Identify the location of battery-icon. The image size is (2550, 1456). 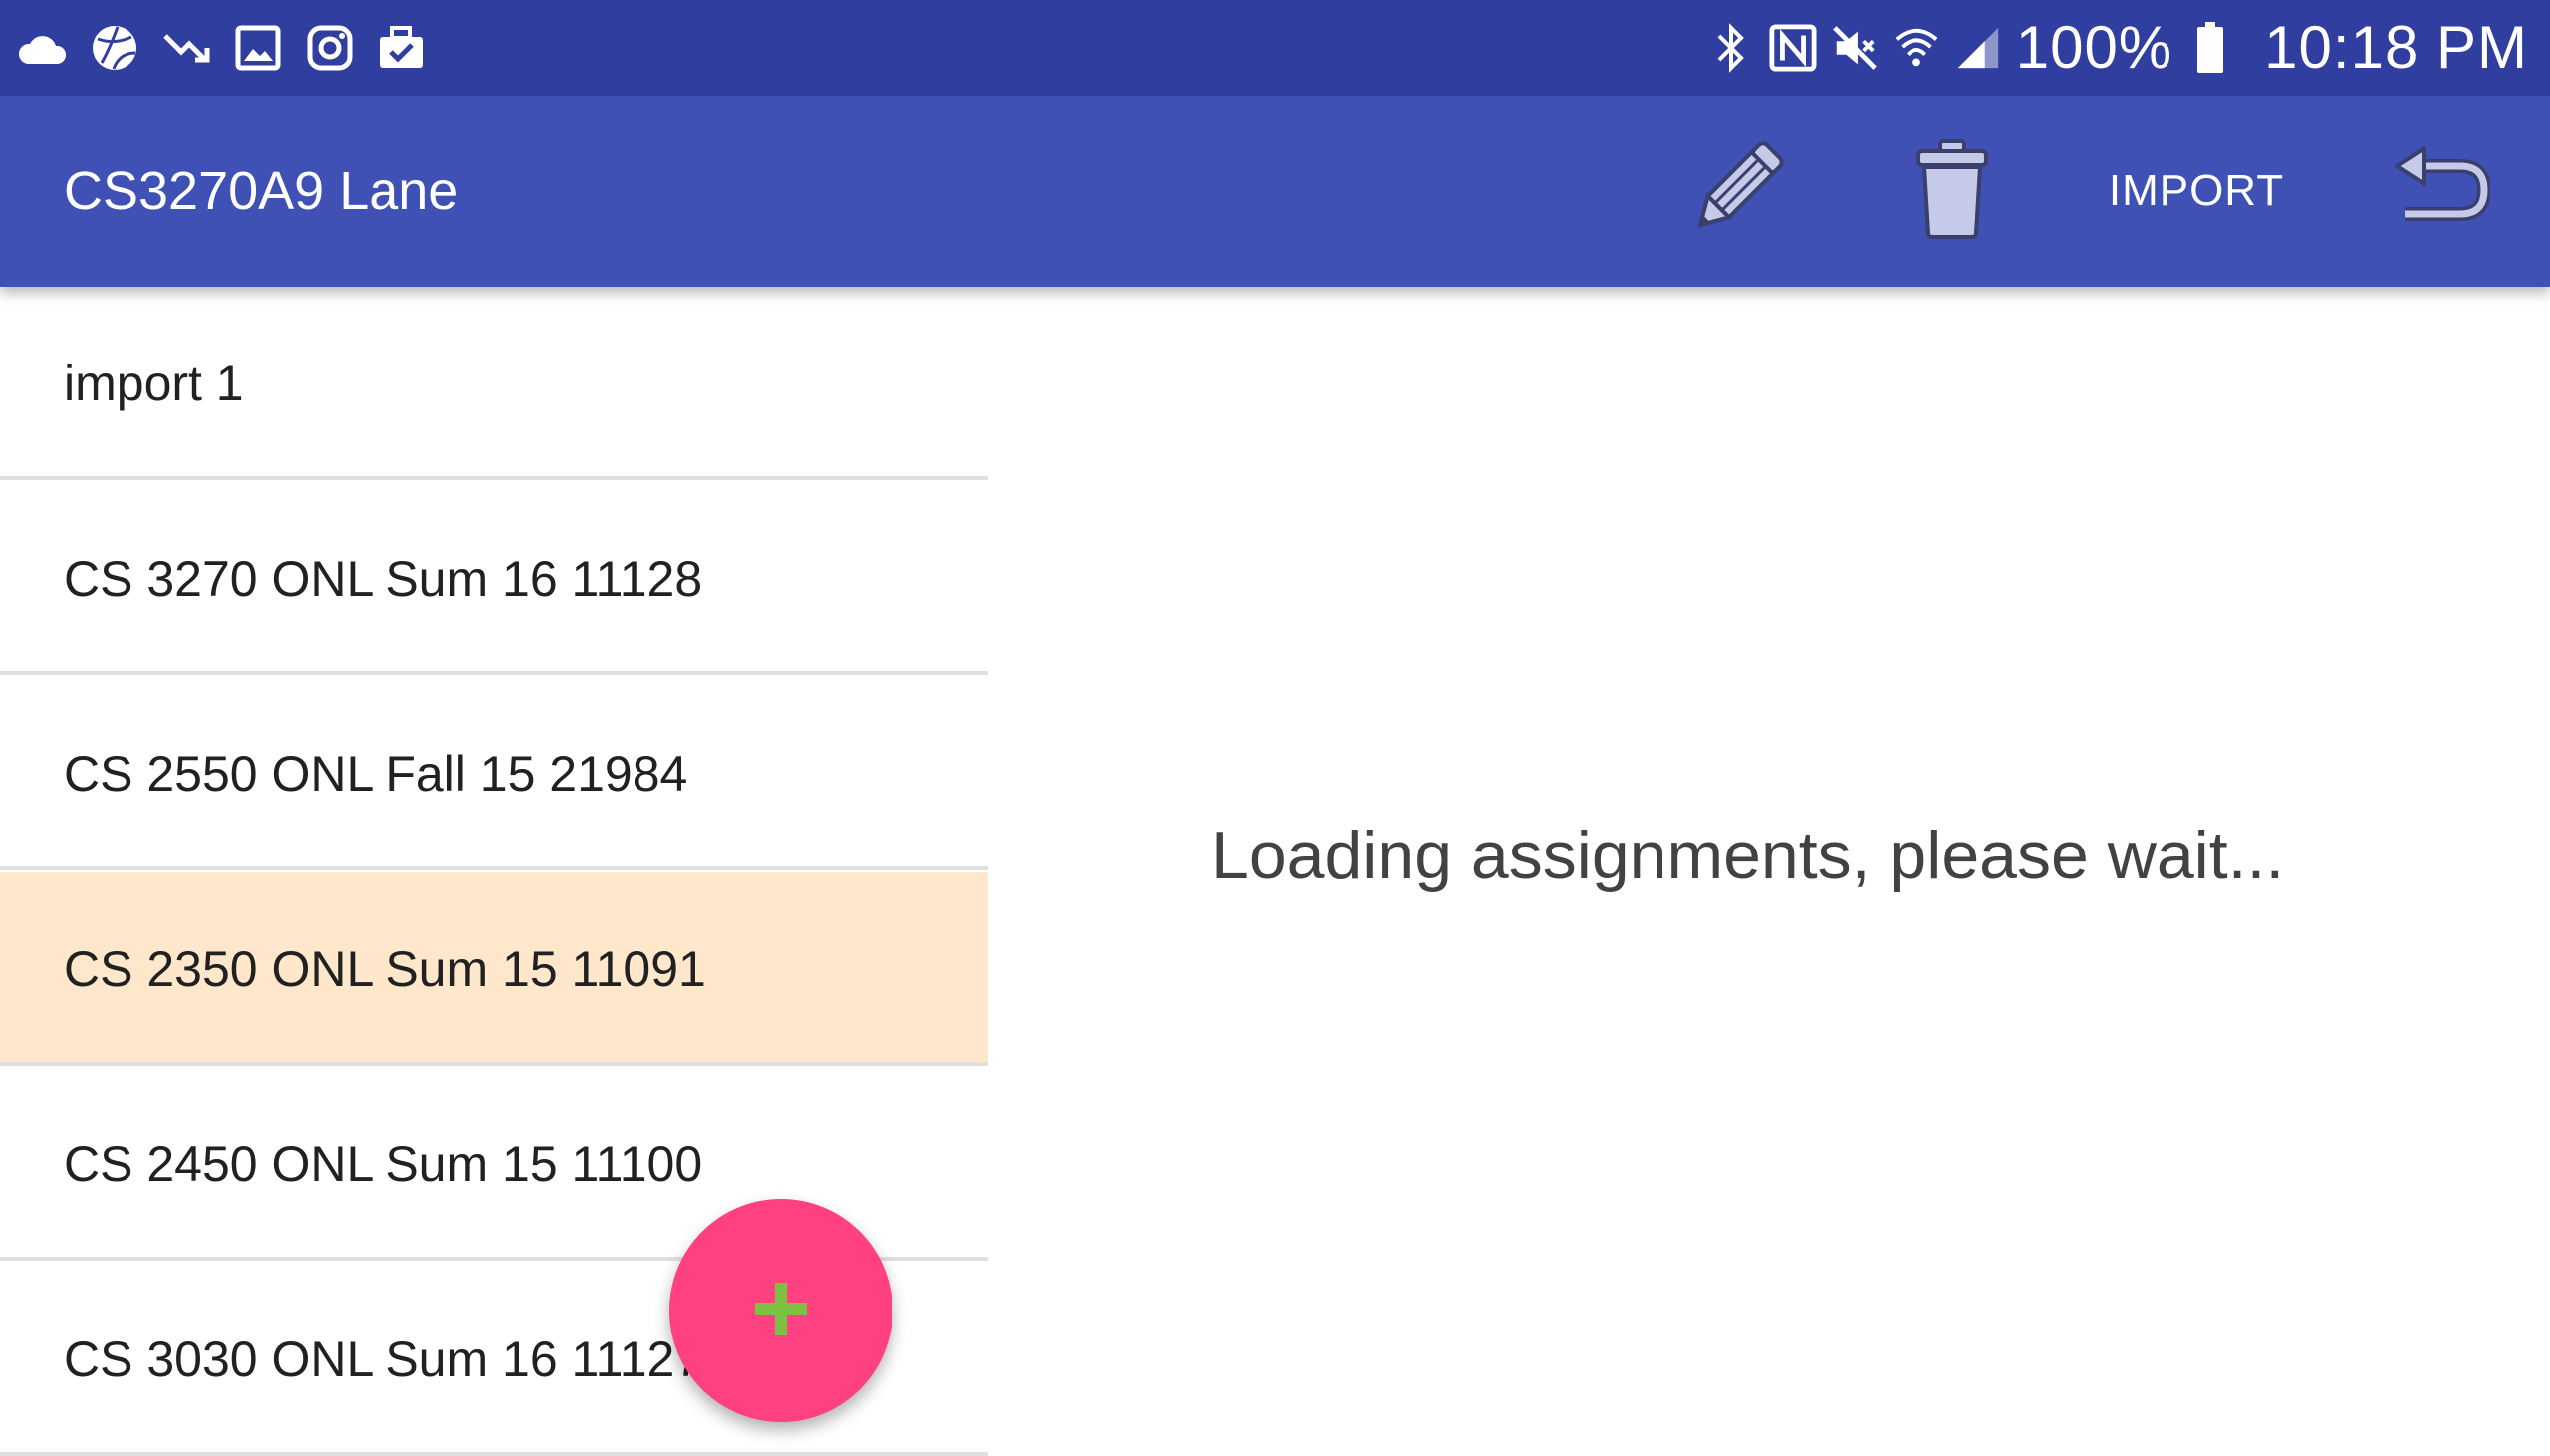
(2210, 48).